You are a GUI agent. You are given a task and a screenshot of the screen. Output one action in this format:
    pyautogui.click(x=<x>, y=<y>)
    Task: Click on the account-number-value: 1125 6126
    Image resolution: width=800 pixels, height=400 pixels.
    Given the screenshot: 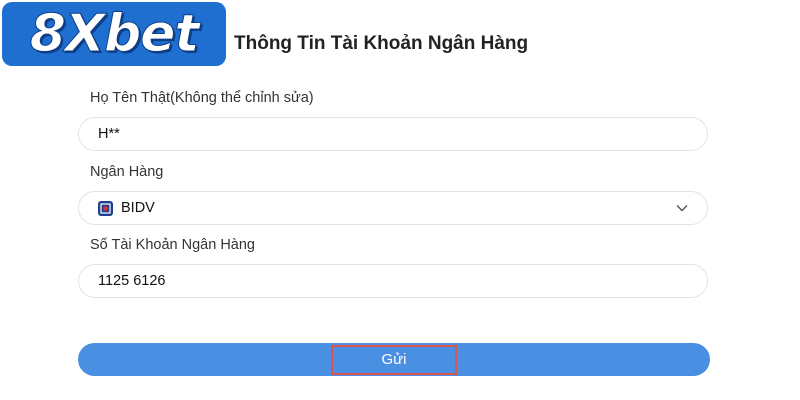 What is the action you would take?
    pyautogui.click(x=132, y=281)
    